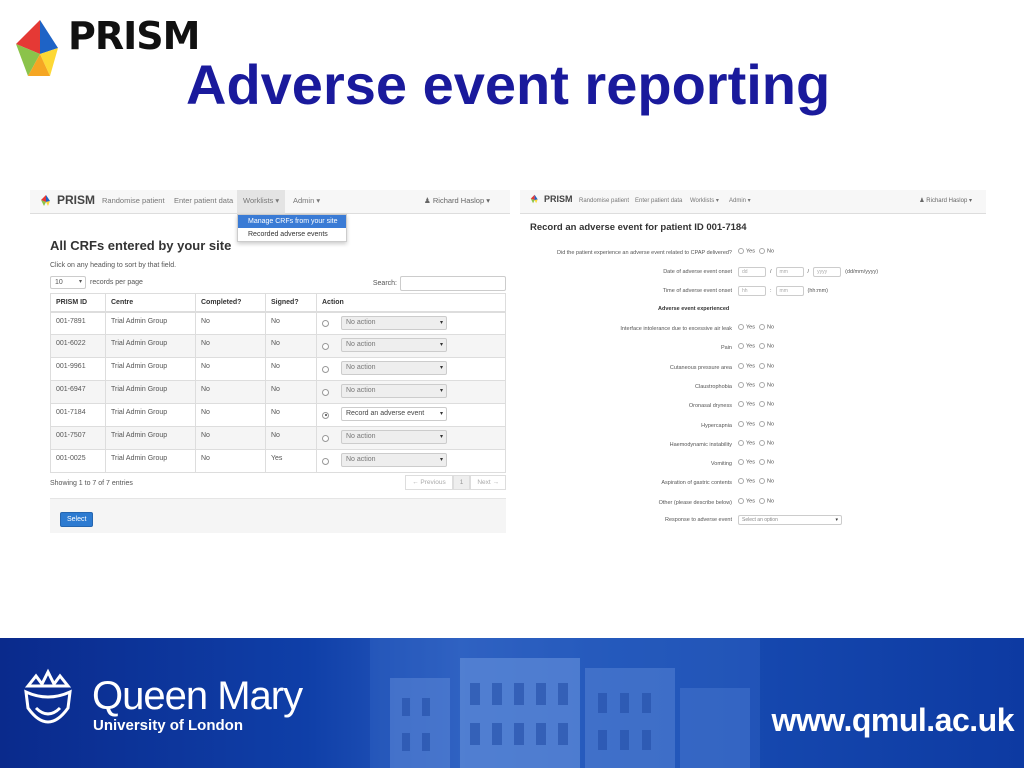  Describe the element at coordinates (291, 303) in the screenshot. I see `col-signed: Signed?` at that location.